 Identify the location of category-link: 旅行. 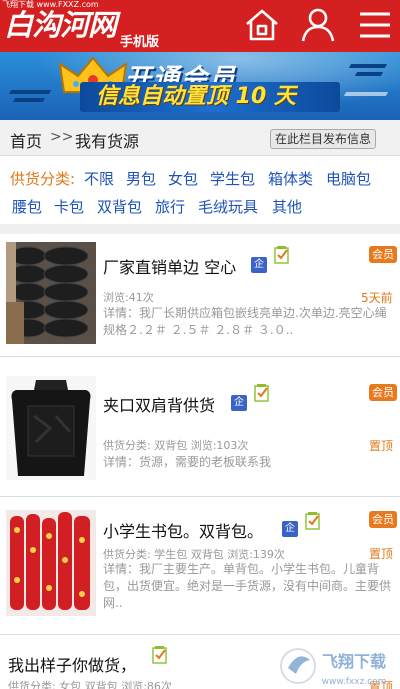
(170, 206).